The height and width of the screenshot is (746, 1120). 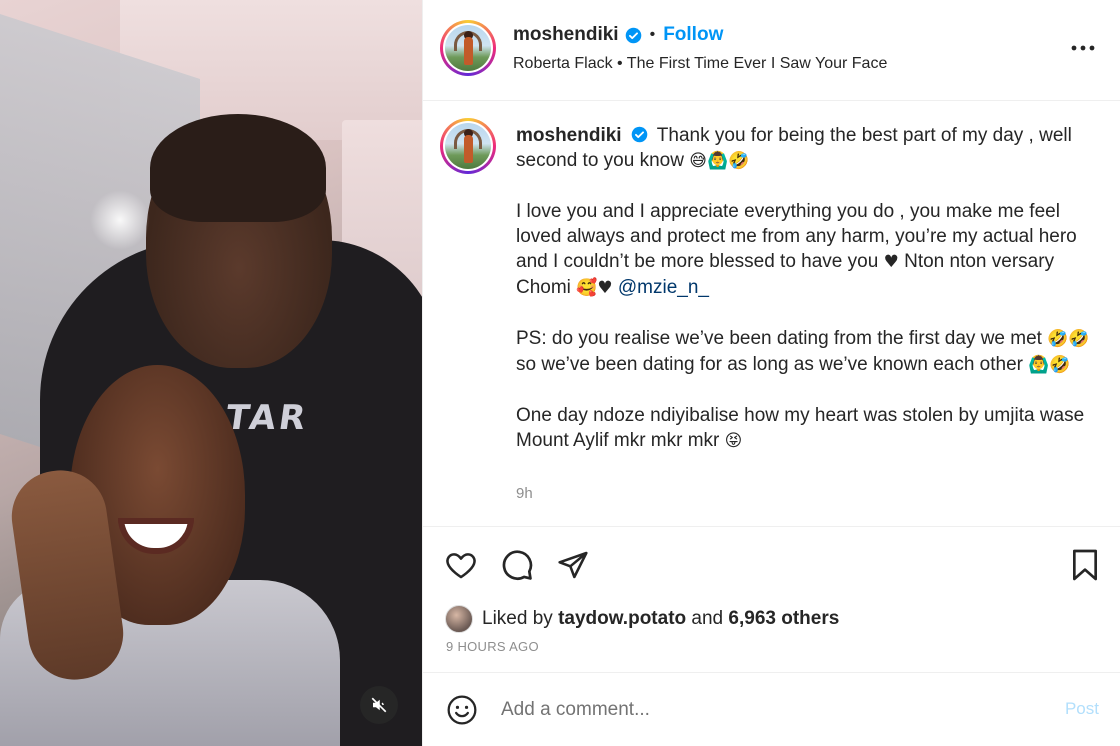 What do you see at coordinates (1068, 339) in the screenshot?
I see `caption-emojis-3: 🤣🤣` at bounding box center [1068, 339].